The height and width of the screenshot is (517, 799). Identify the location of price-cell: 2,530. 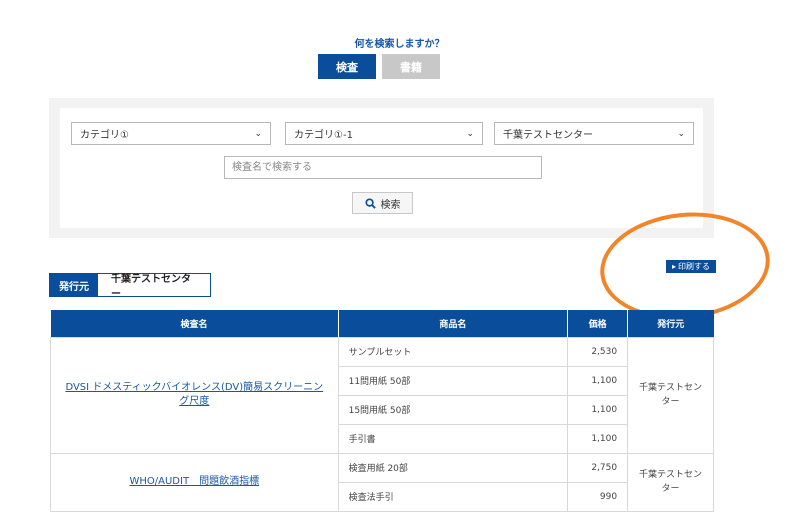
(598, 351).